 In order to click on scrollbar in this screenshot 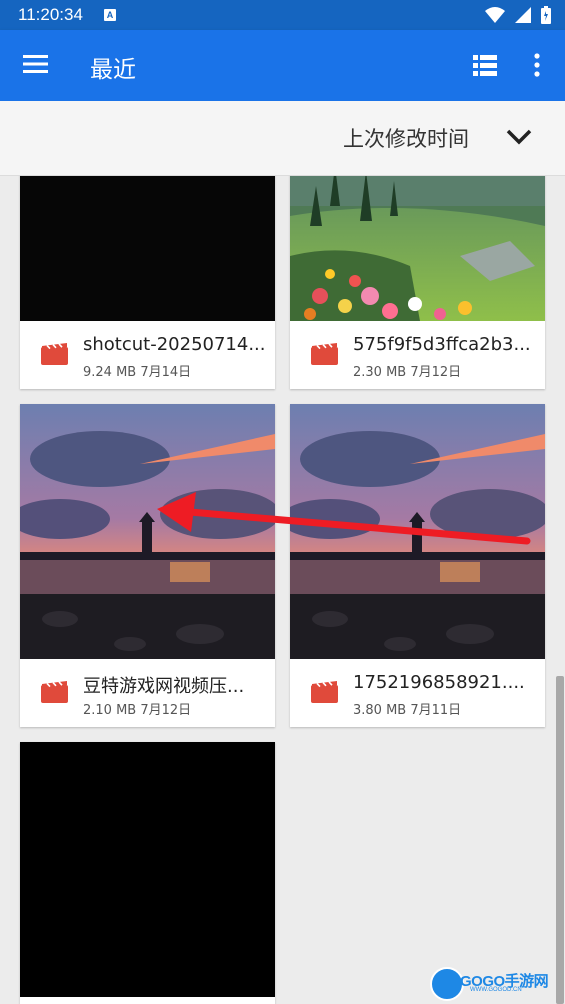, I will do `click(560, 840)`.